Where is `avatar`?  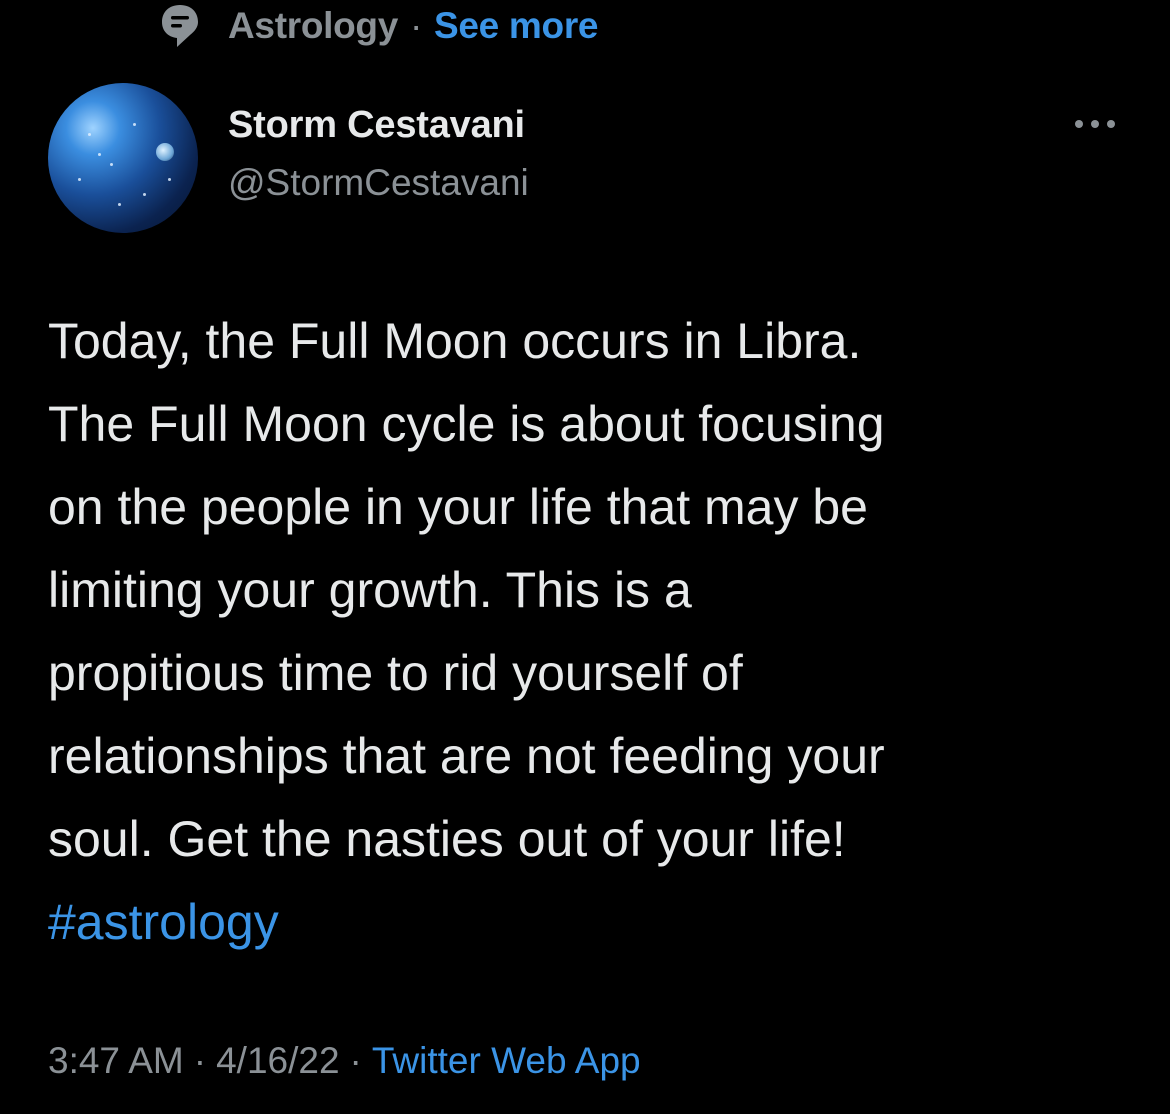 avatar is located at coordinates (123, 158).